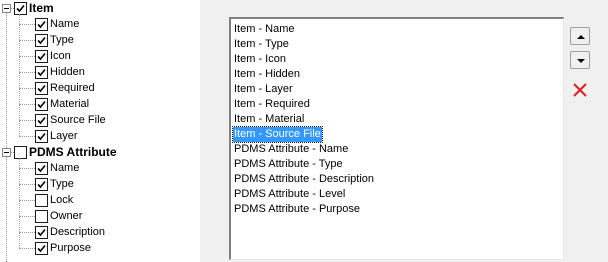 This screenshot has width=608, height=262. I want to click on field-label: Layer, so click(64, 136).